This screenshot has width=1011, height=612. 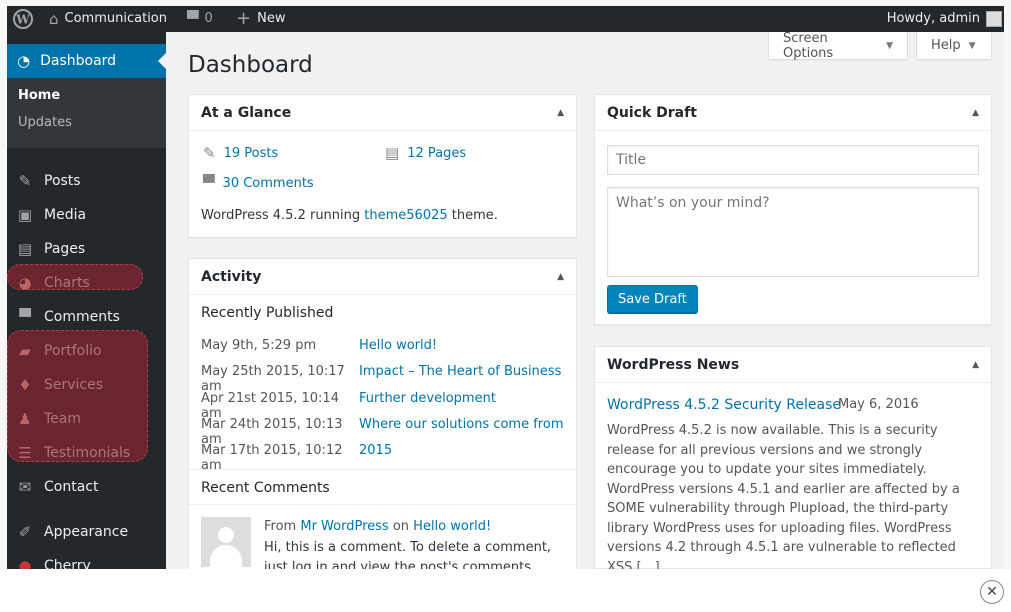 I want to click on menu-item-label: Portfolio, so click(x=73, y=351).